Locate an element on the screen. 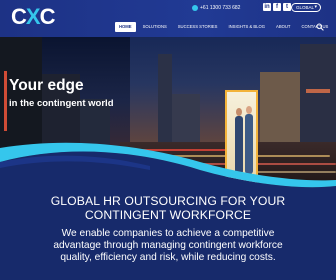 This screenshot has width=336, height=280. cxc-logo: CXC is located at coordinates (35, 17).